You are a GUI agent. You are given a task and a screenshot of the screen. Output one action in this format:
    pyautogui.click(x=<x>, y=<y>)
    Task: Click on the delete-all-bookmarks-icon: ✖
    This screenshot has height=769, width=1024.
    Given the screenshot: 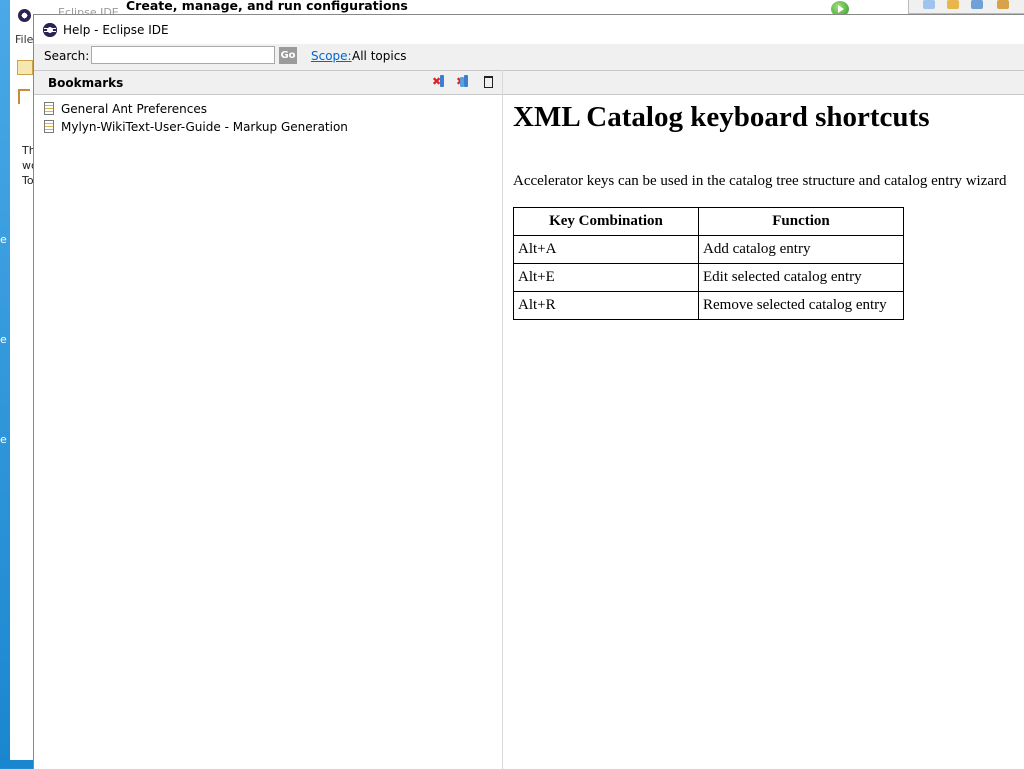 What is the action you would take?
    pyautogui.click(x=464, y=82)
    